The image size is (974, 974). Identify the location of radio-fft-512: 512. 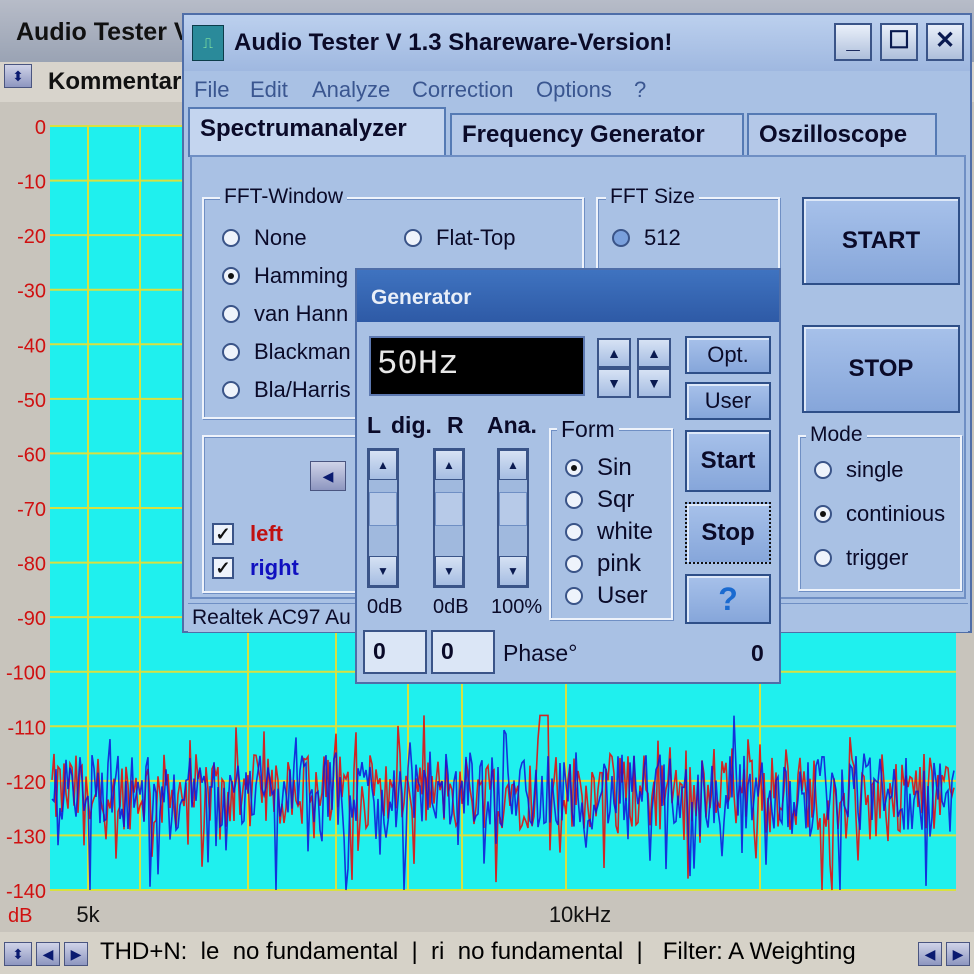
(646, 238).